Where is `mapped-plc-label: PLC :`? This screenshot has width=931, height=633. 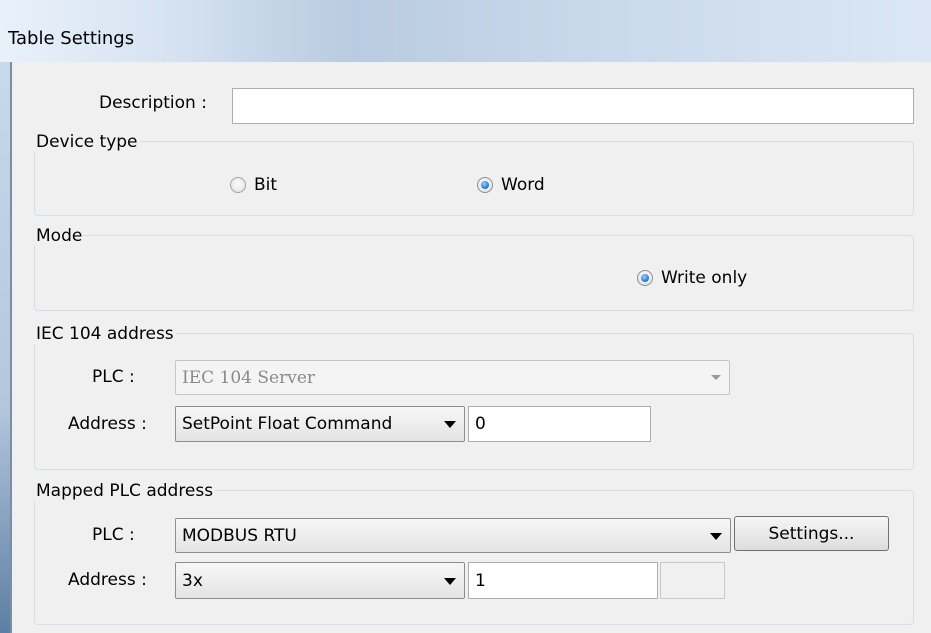
mapped-plc-label: PLC : is located at coordinates (113, 535).